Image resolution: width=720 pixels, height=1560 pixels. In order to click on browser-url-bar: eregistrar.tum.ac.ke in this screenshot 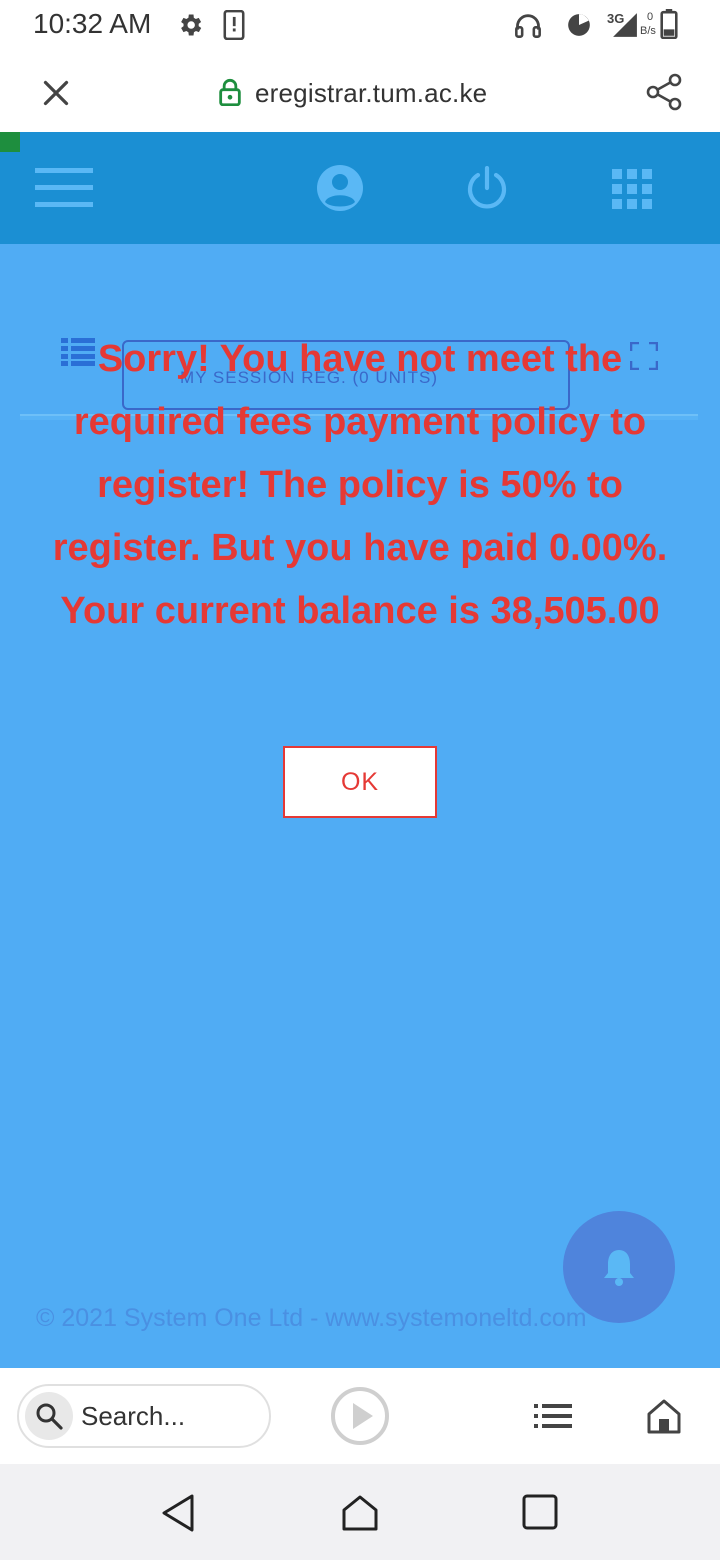, I will do `click(360, 92)`.